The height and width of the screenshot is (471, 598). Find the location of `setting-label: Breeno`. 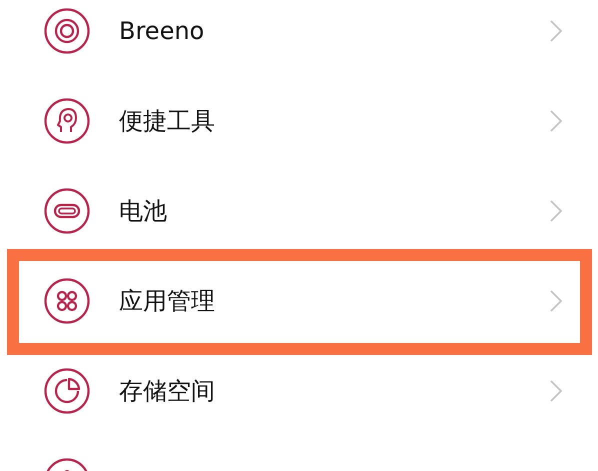

setting-label: Breeno is located at coordinates (334, 31).